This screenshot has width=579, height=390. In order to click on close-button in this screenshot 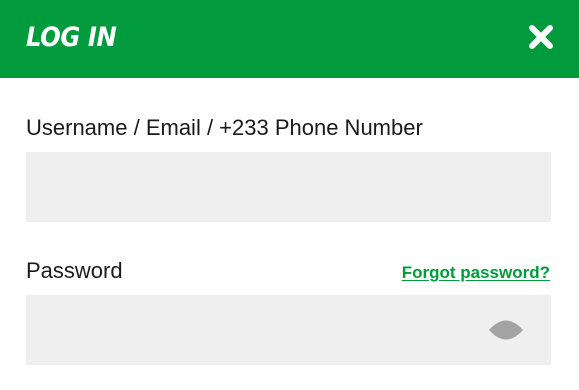, I will do `click(541, 37)`.